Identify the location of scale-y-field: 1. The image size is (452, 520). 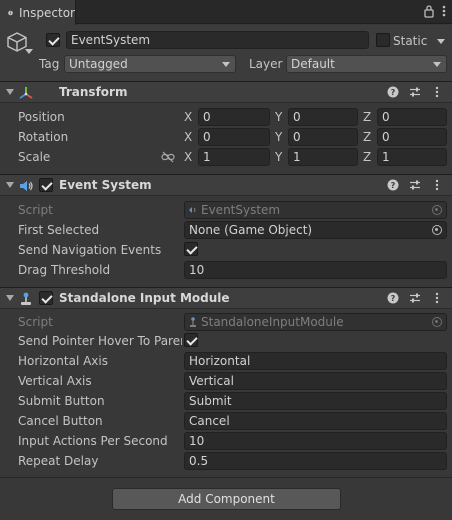
(323, 157).